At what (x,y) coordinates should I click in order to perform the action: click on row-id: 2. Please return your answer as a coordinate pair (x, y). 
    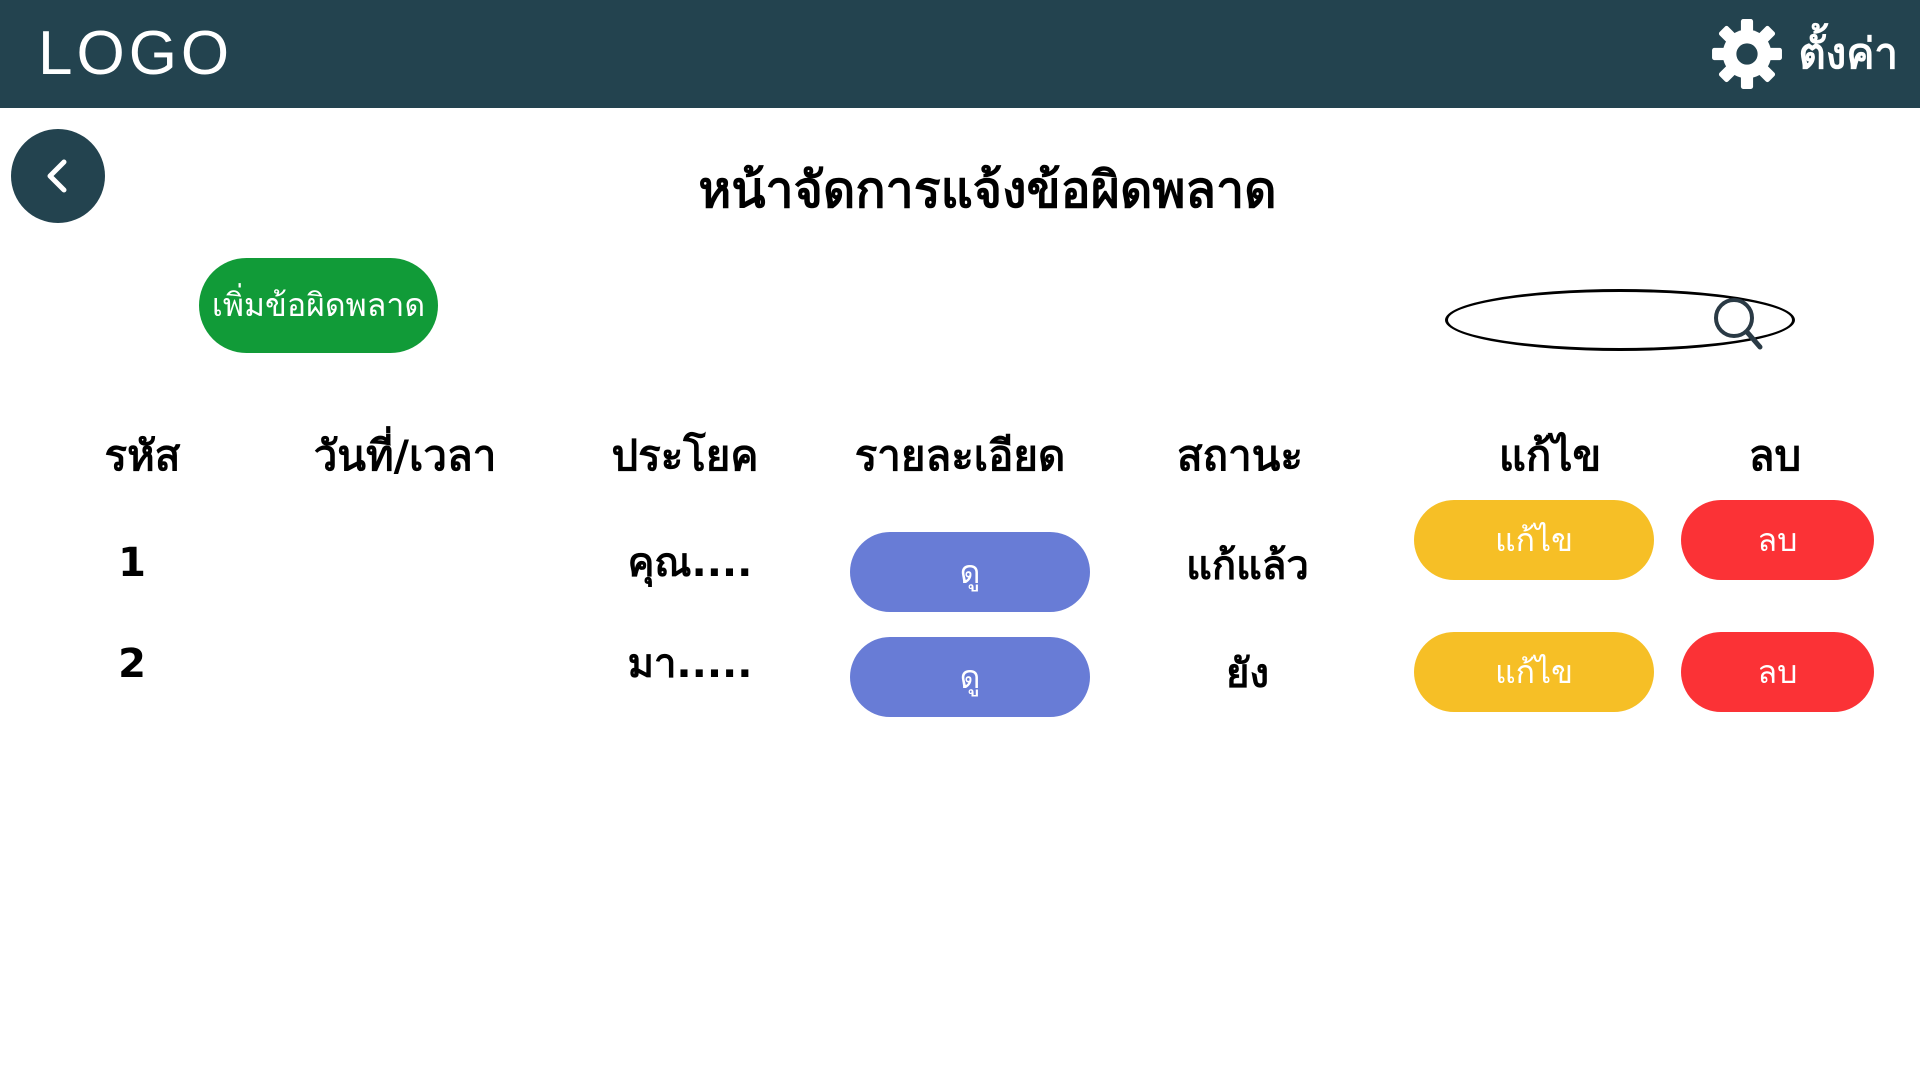
    Looking at the image, I should click on (132, 664).